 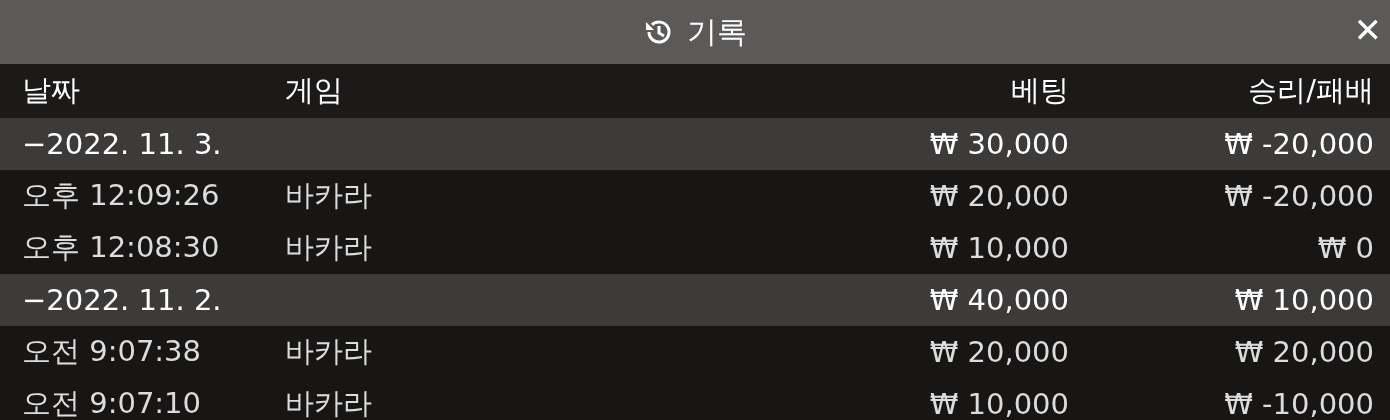 I want to click on date-group-label: −2022. 11. 3., so click(x=122, y=144).